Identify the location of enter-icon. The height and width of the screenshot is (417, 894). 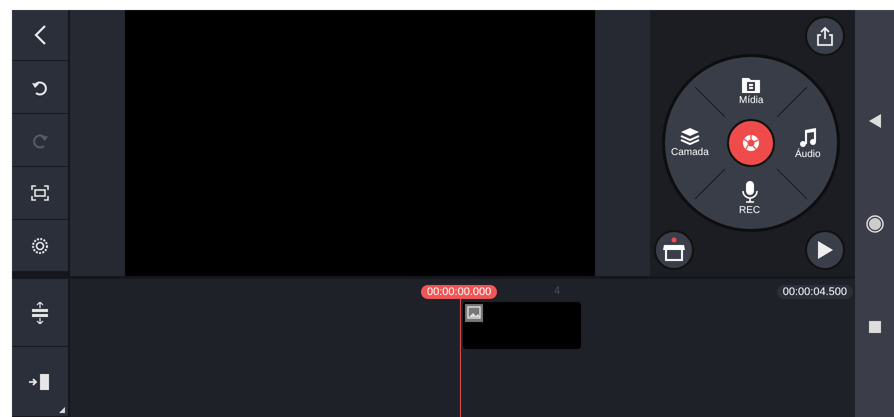
(40, 382).